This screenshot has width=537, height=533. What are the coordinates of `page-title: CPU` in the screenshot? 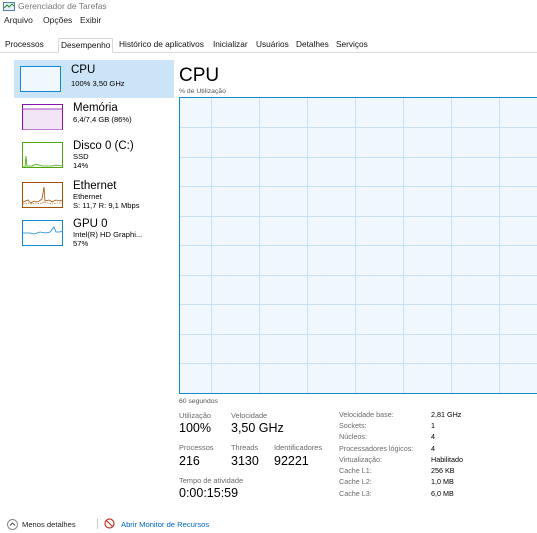 It's located at (199, 75).